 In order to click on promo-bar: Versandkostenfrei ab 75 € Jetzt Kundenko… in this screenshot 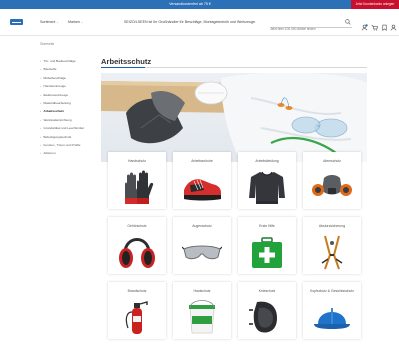, I will do `click(199, 4)`.